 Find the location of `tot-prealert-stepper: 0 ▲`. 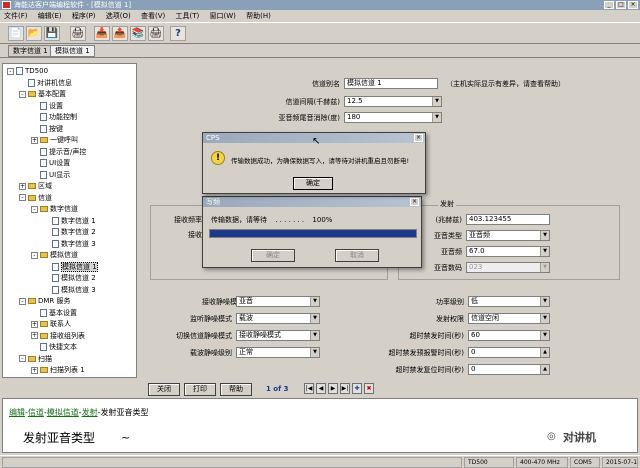

tot-prealert-stepper: 0 ▲ is located at coordinates (509, 352).